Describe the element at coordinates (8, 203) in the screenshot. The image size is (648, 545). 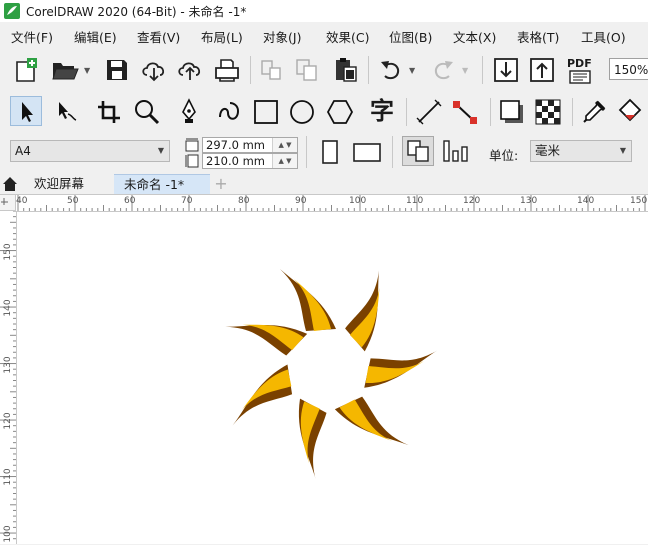
I see `ruler-origin` at that location.